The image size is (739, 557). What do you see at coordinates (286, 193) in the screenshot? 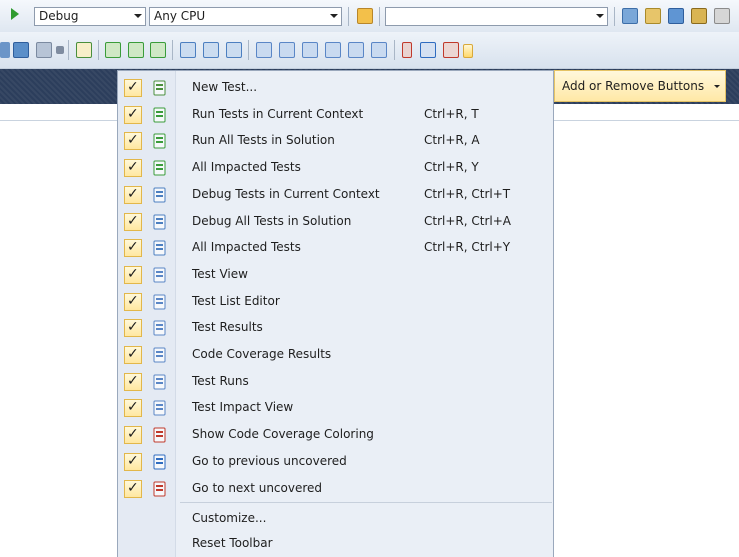
I see `menu-item-label: Debug Tests in Current Context` at bounding box center [286, 193].